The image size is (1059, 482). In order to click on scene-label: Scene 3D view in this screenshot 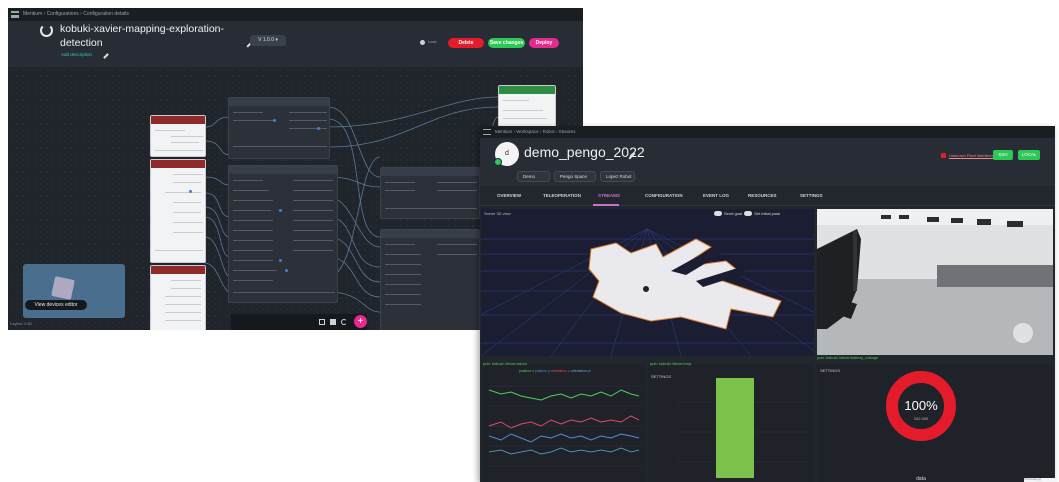, I will do `click(497, 213)`.